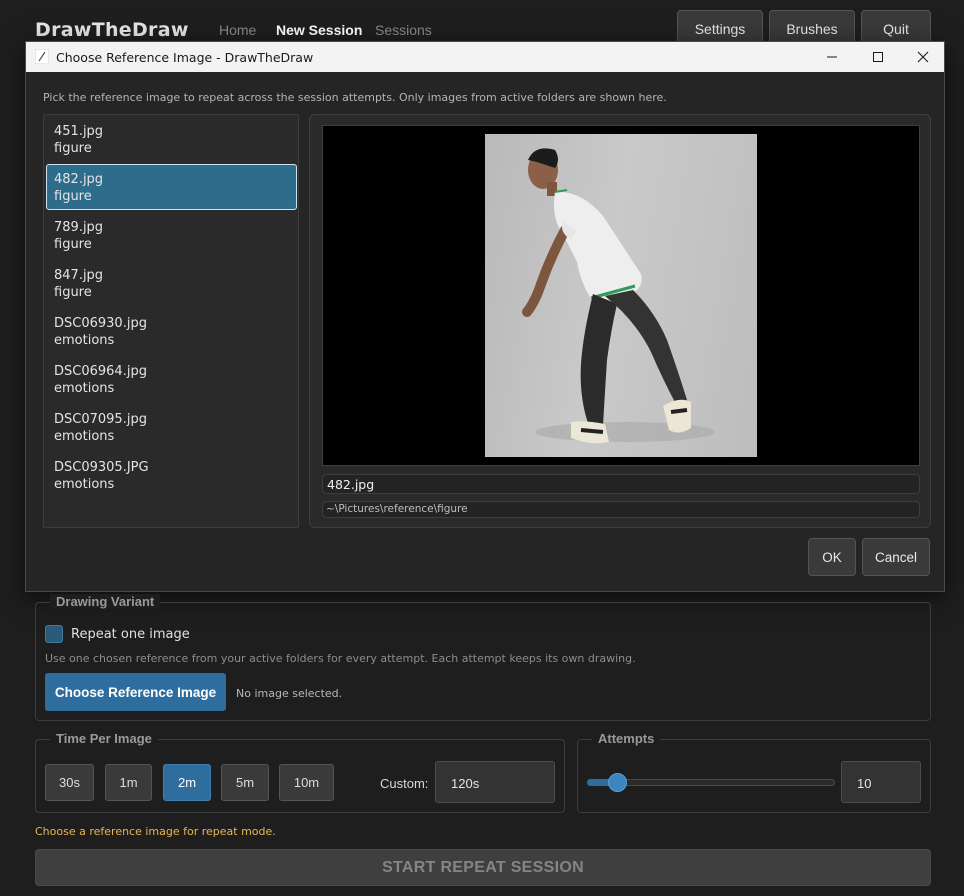 The height and width of the screenshot is (896, 964). What do you see at coordinates (245, 782) in the screenshot?
I see `time-5m-button: 5m` at bounding box center [245, 782].